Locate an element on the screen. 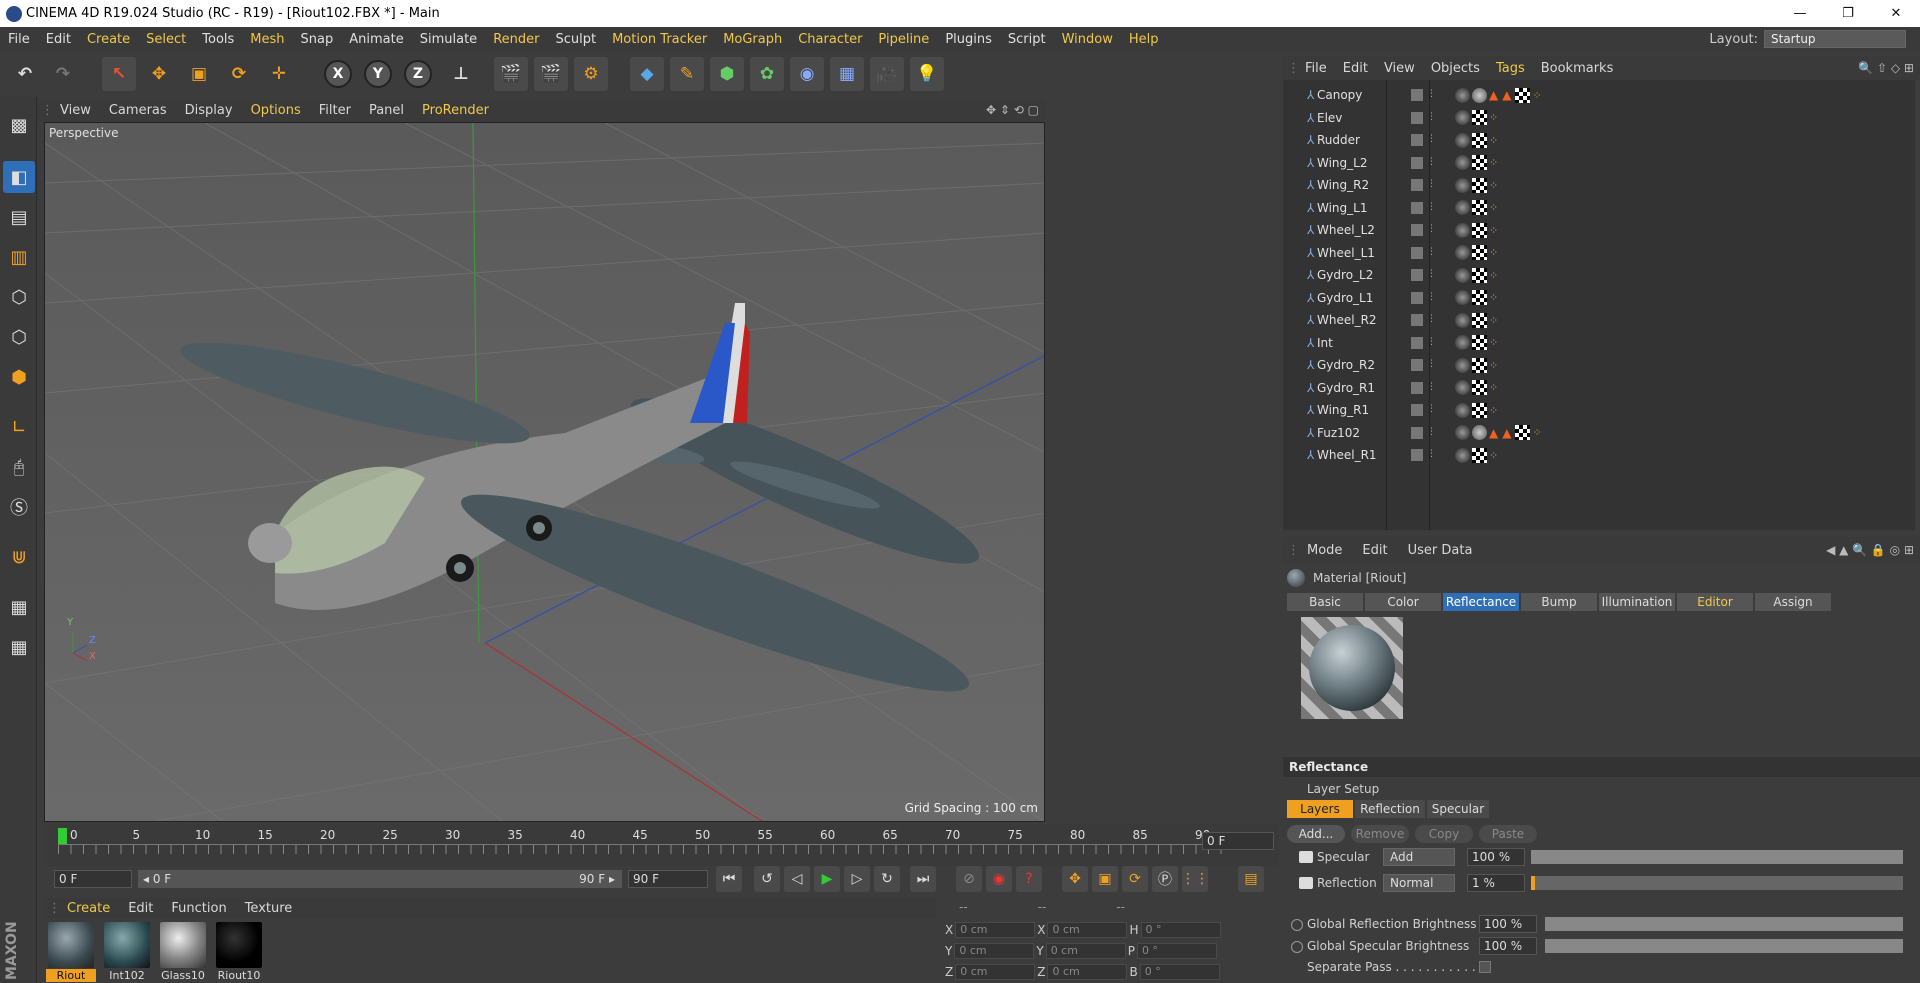  object-name: Wheel_R1 is located at coordinates (1357, 455).